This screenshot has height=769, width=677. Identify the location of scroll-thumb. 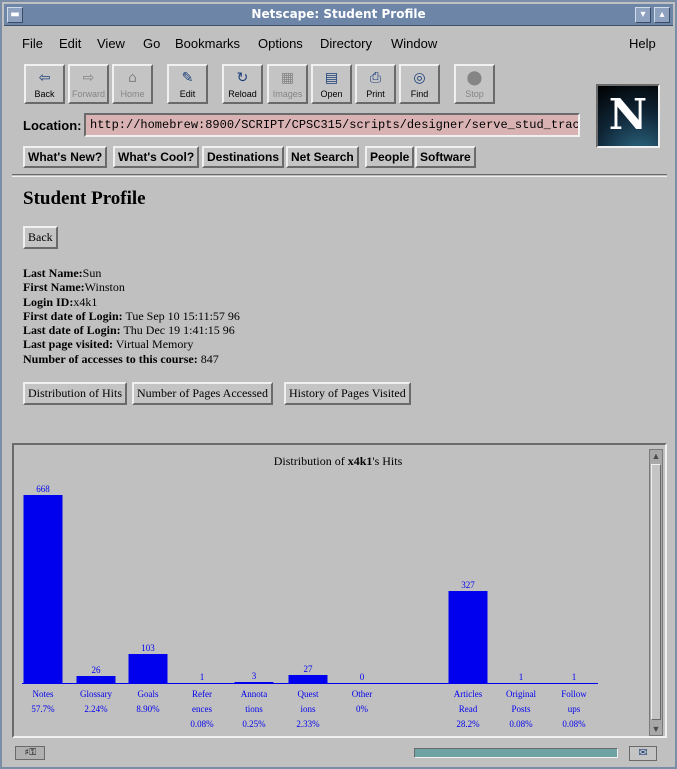
(656, 592).